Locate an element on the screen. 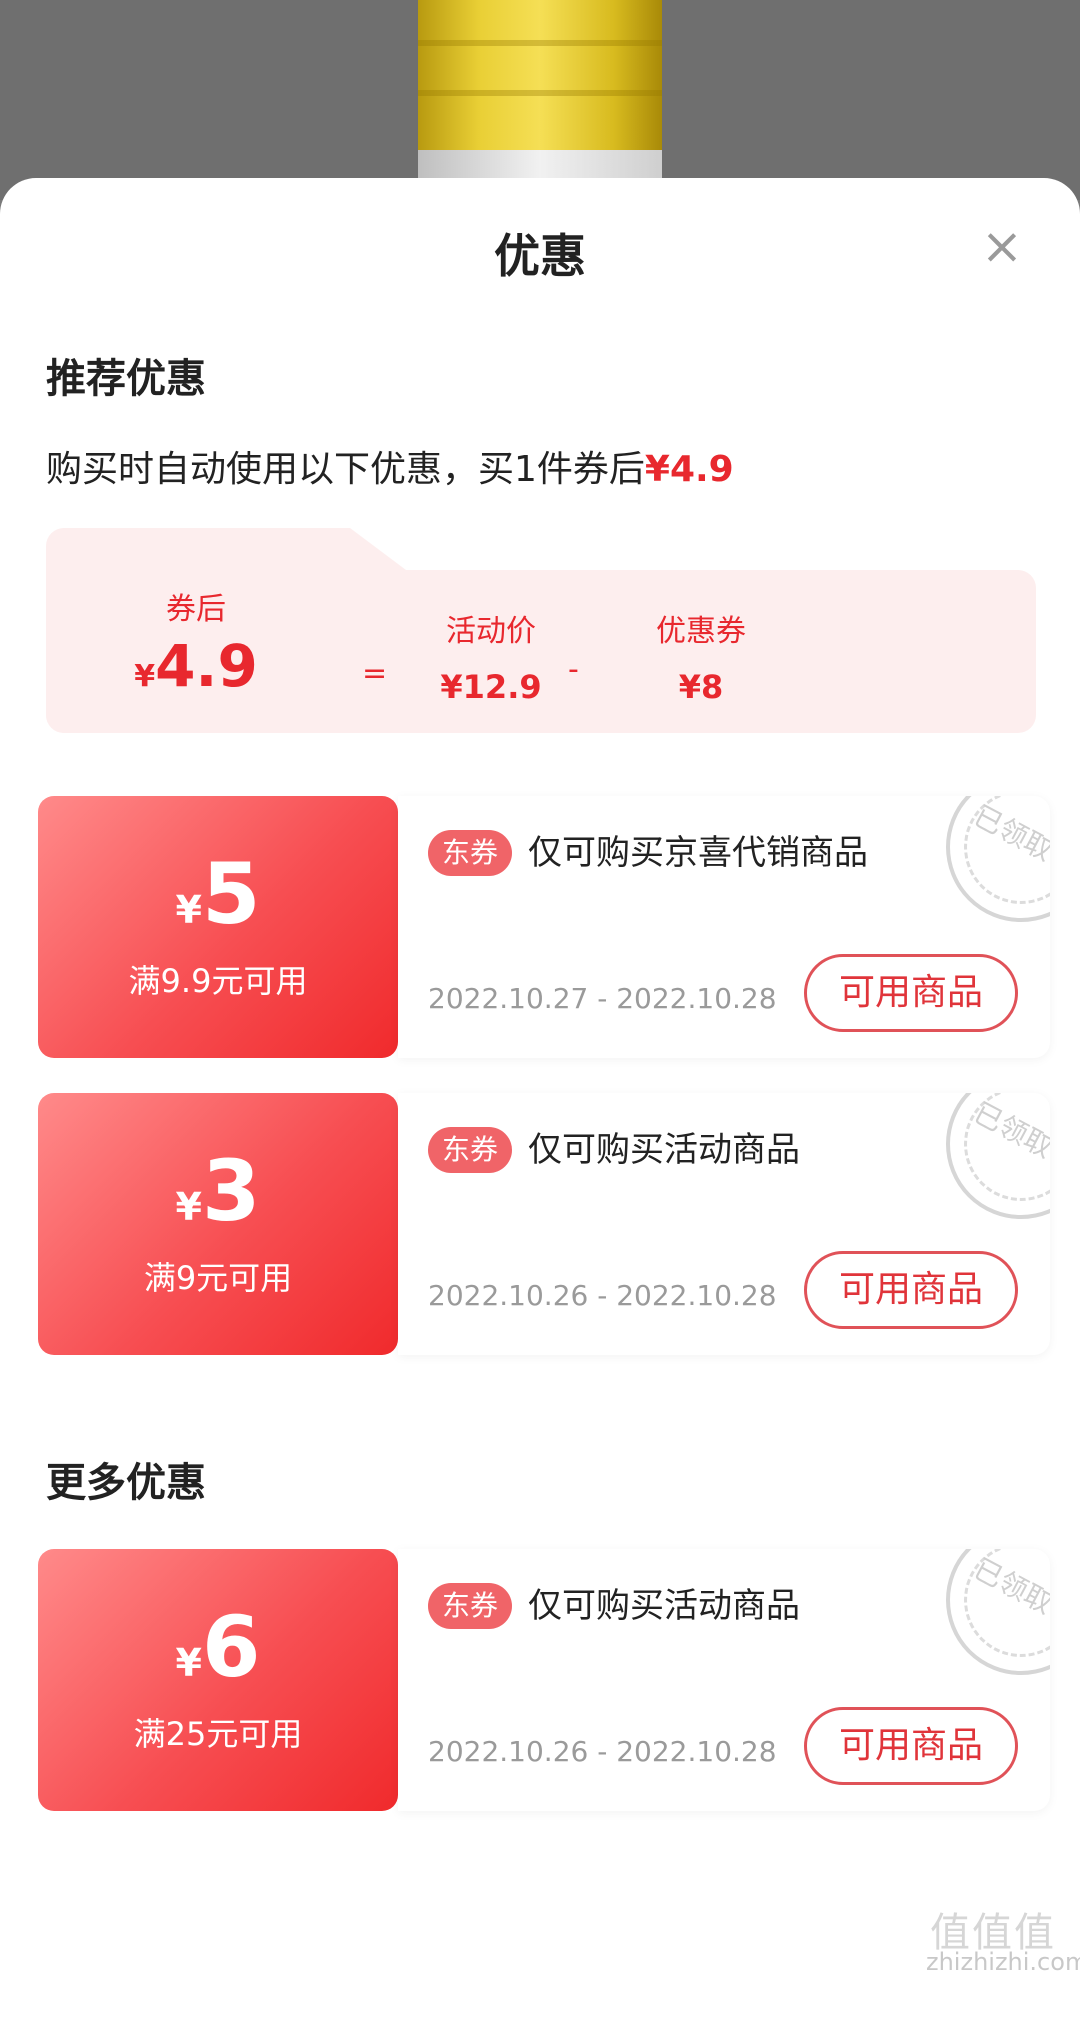 Image resolution: width=1080 pixels, height=2030 pixels. description-price: ¥4.9 is located at coordinates (689, 469).